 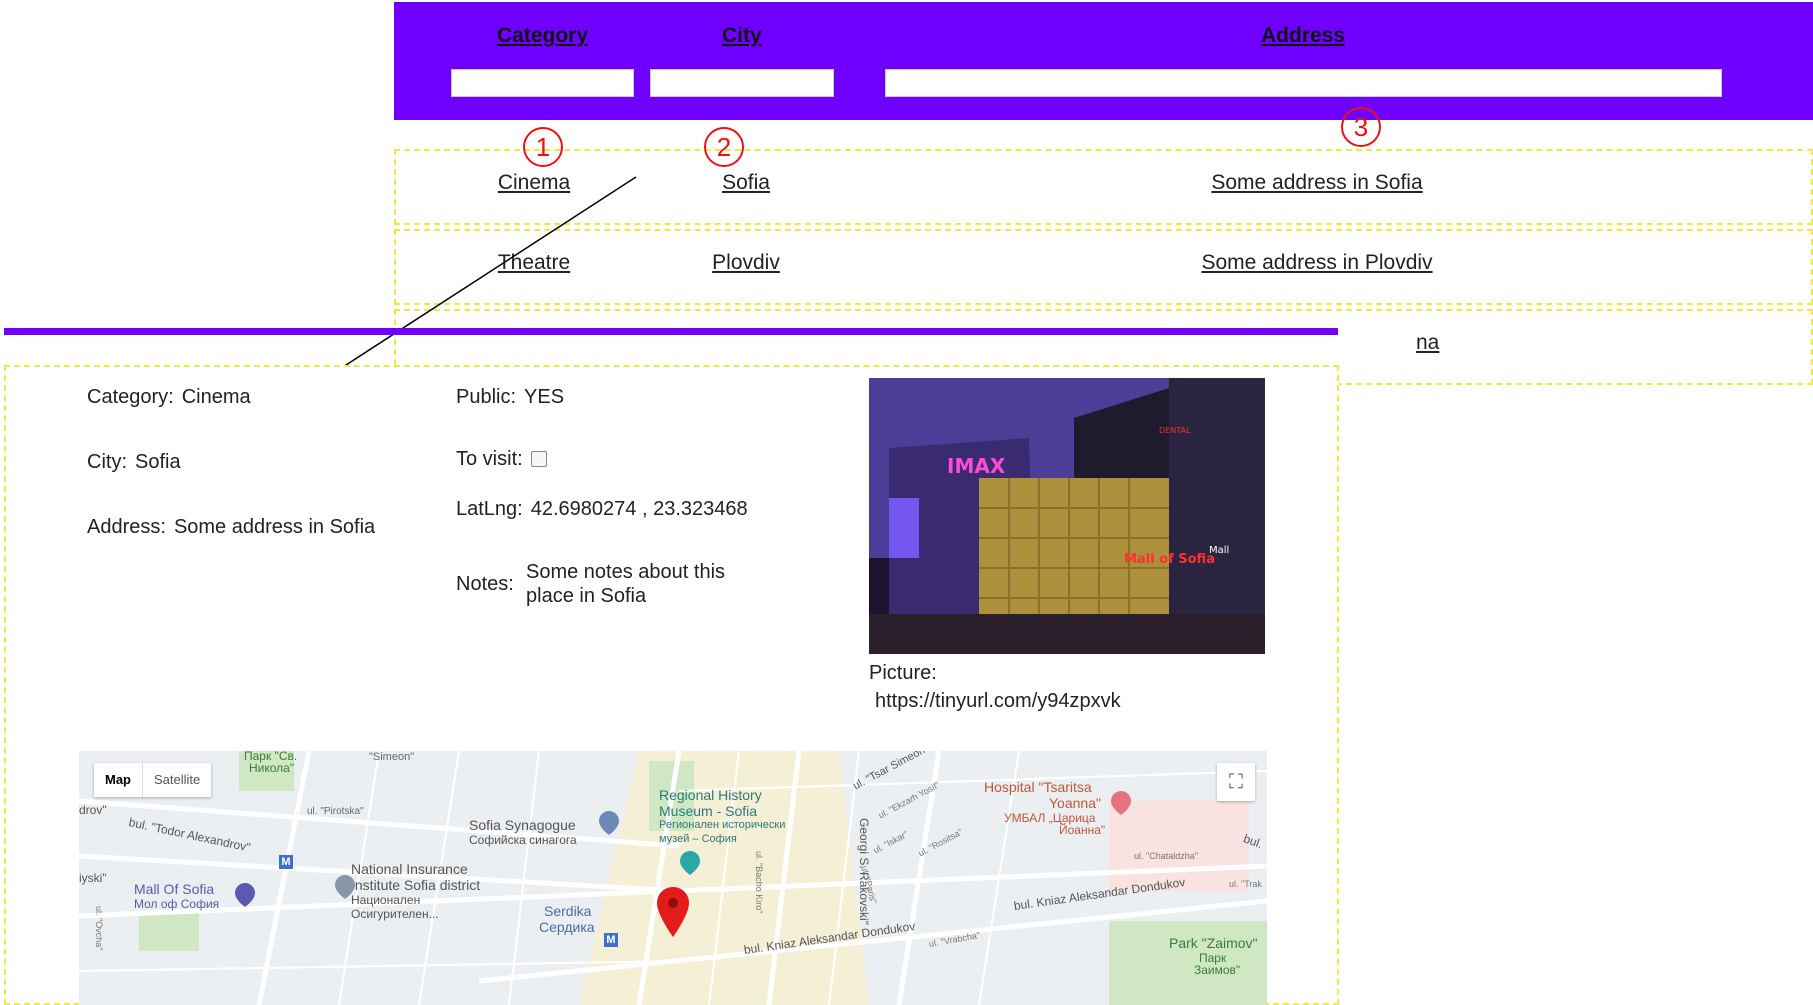 What do you see at coordinates (118, 780) in the screenshot?
I see `map-type-map-button: Map` at bounding box center [118, 780].